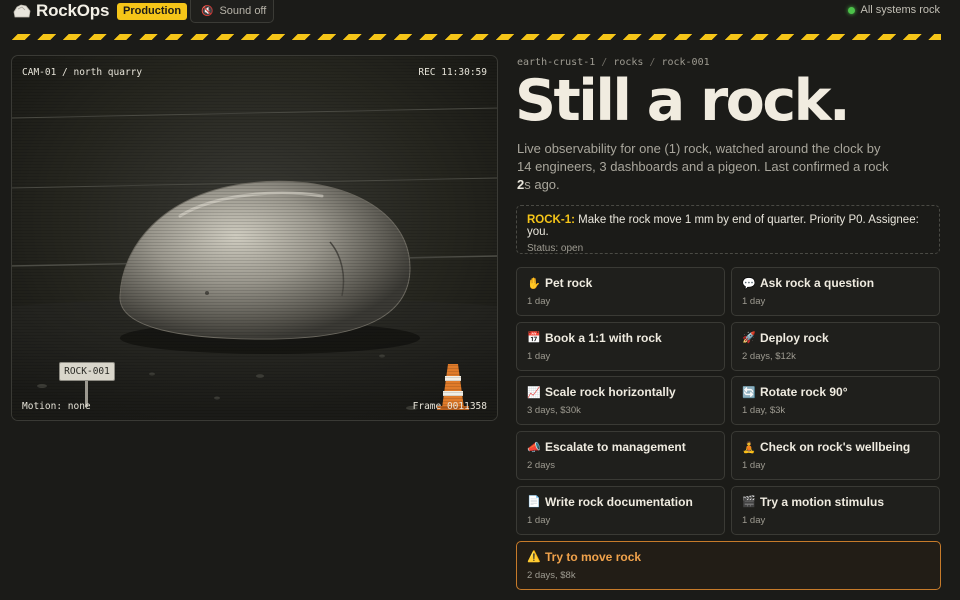 Image resolution: width=960 pixels, height=600 pixels. Describe the element at coordinates (728, 557) in the screenshot. I see `action-title: ⚠️ Try to move rock` at that location.